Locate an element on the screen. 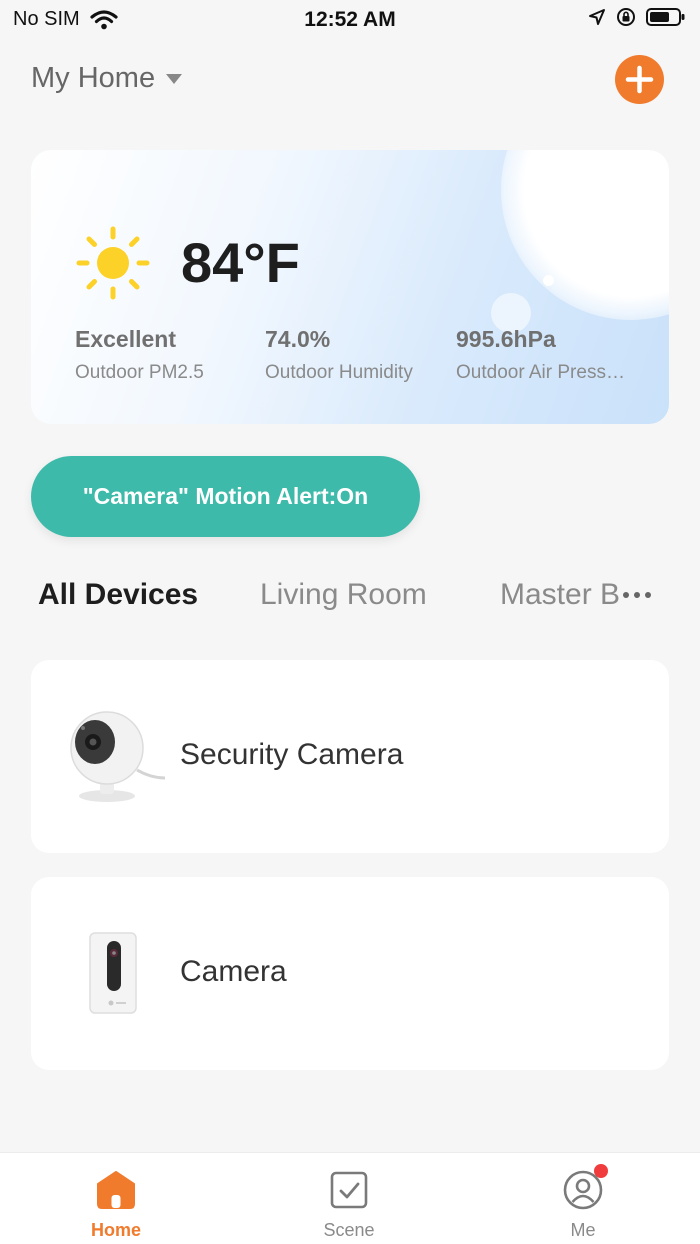 The width and height of the screenshot is (700, 1244). status-bar: No SIM 12:52 AM is located at coordinates (350, 20).